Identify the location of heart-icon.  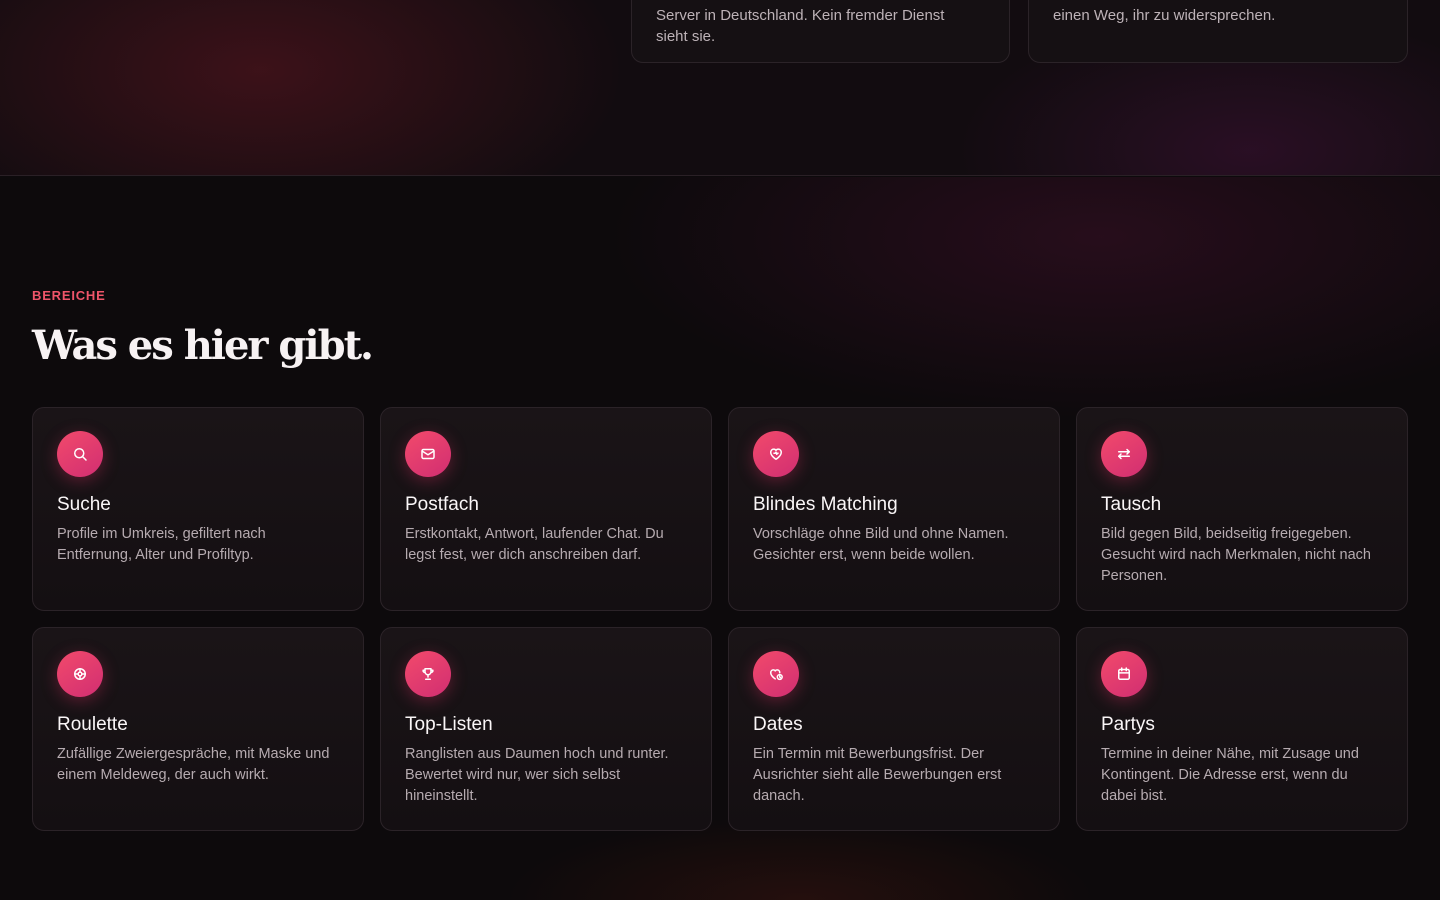
(776, 454).